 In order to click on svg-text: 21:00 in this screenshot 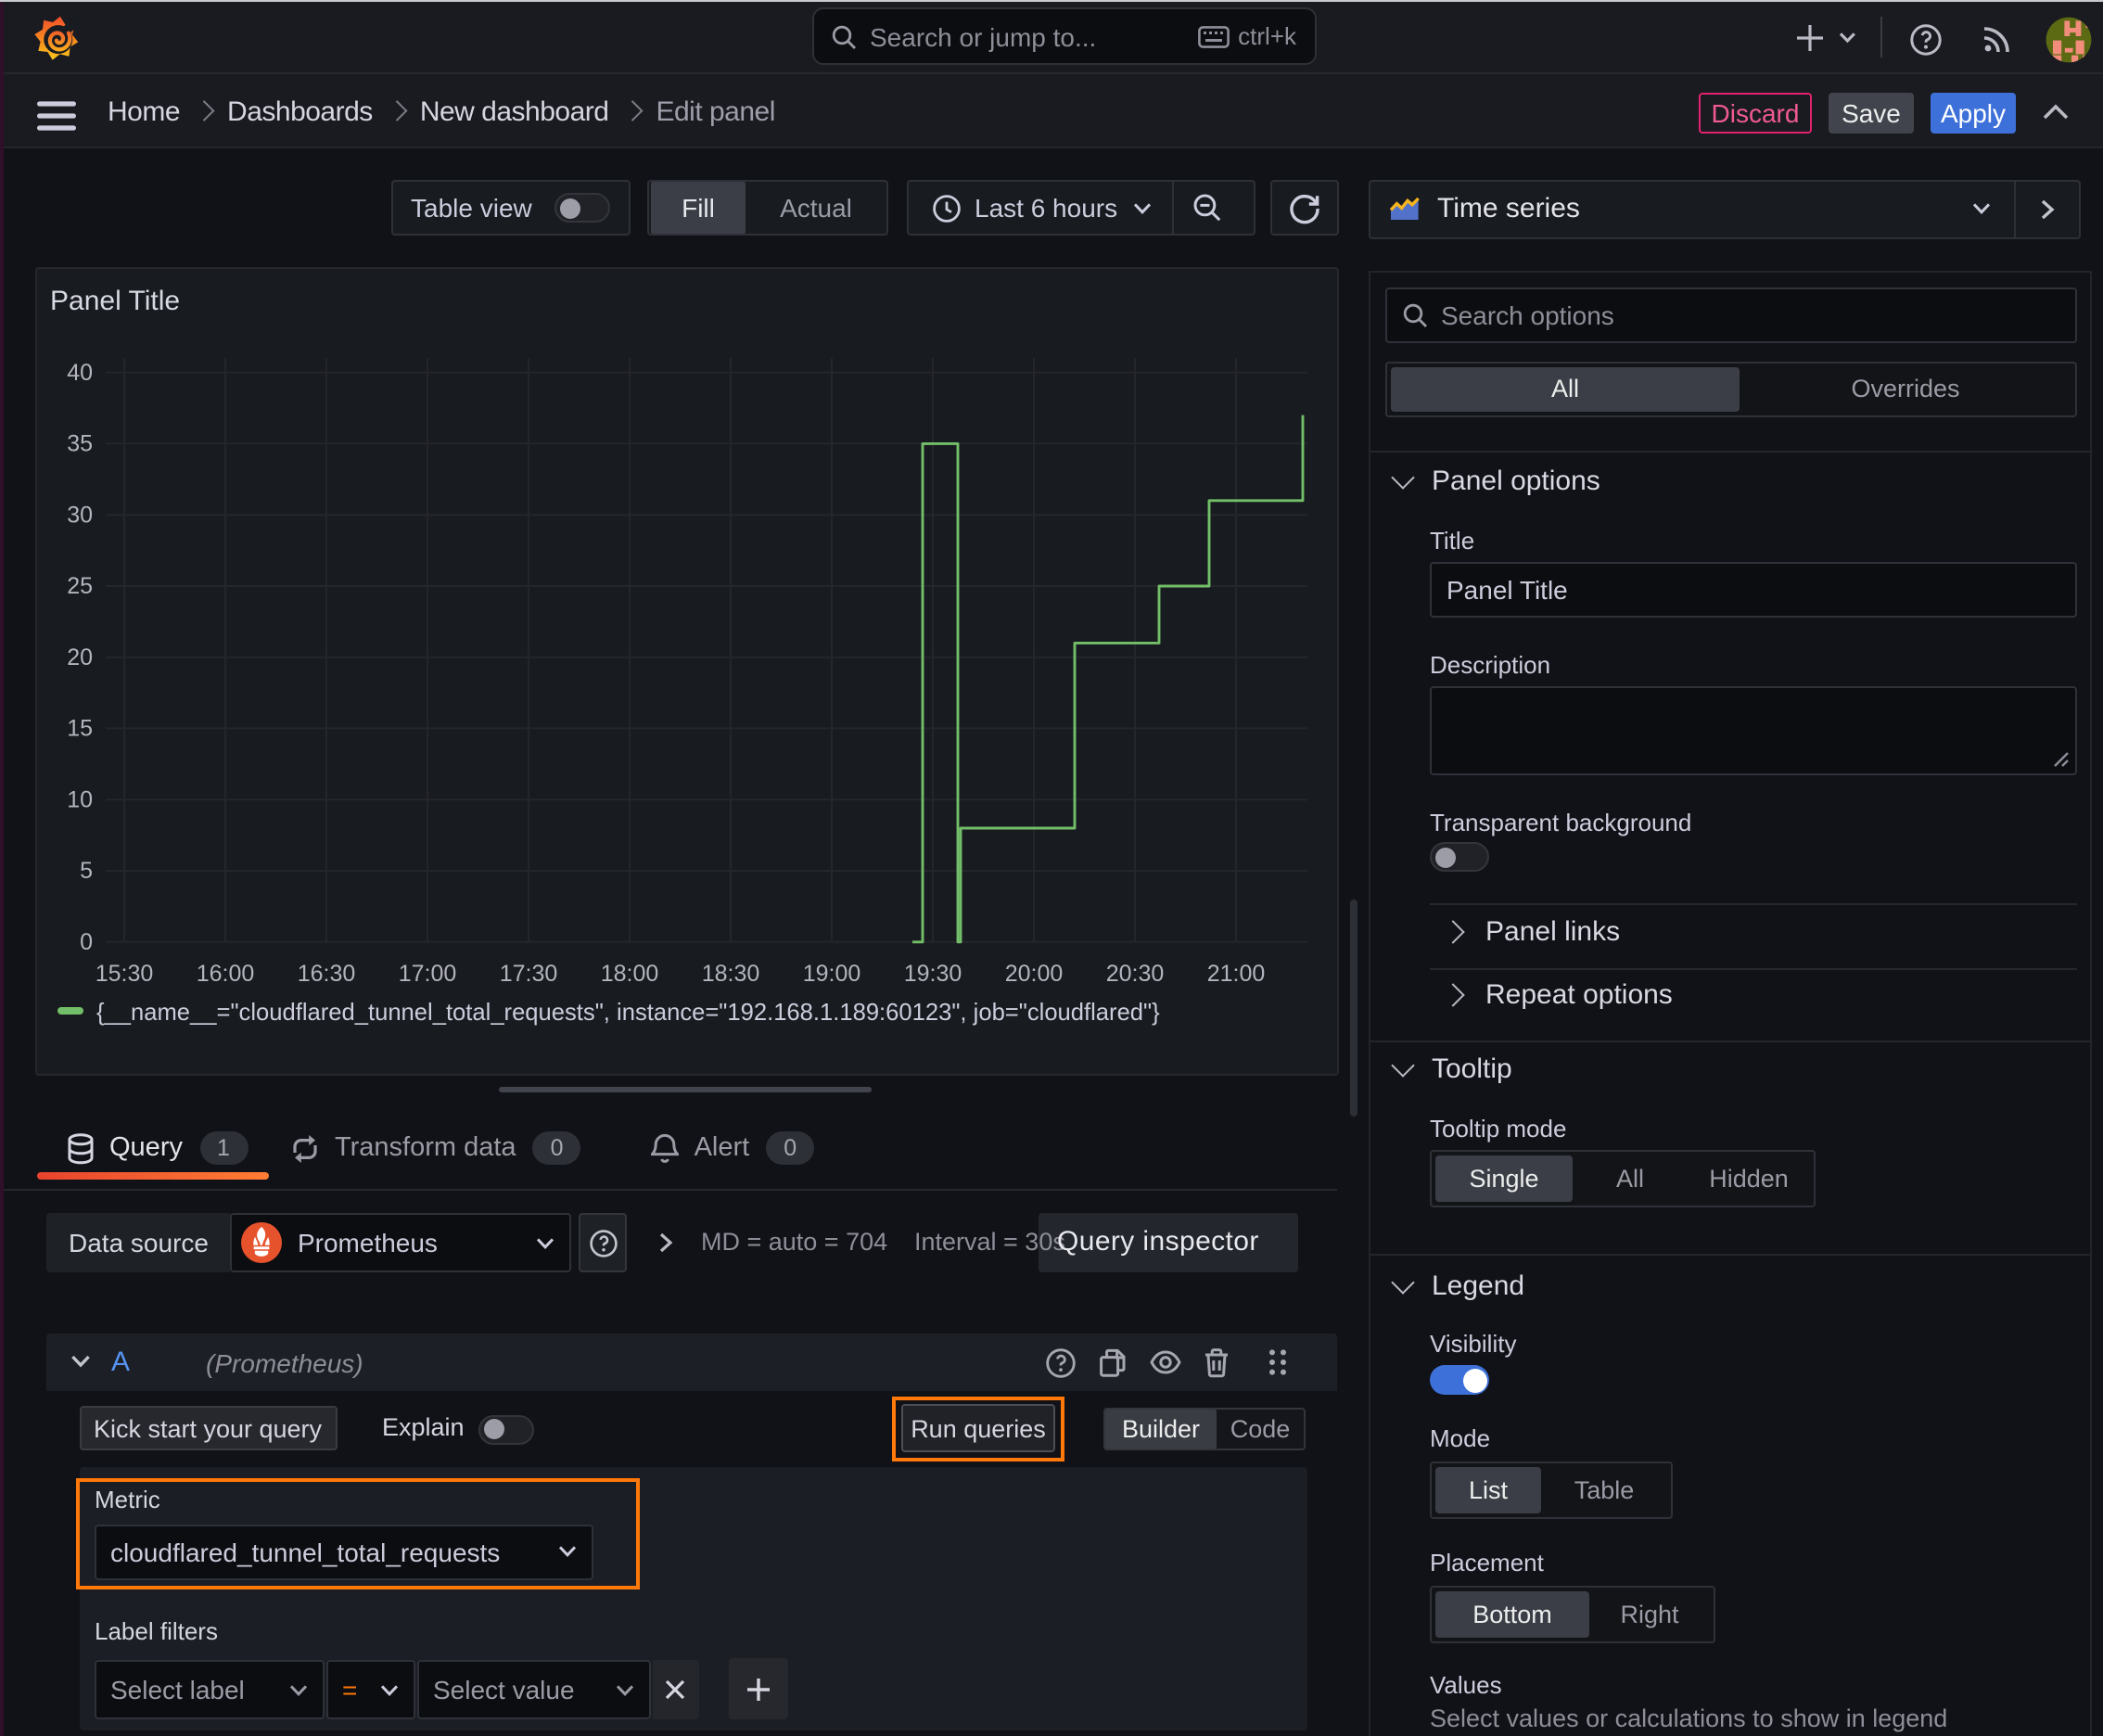, I will do `click(1236, 973)`.